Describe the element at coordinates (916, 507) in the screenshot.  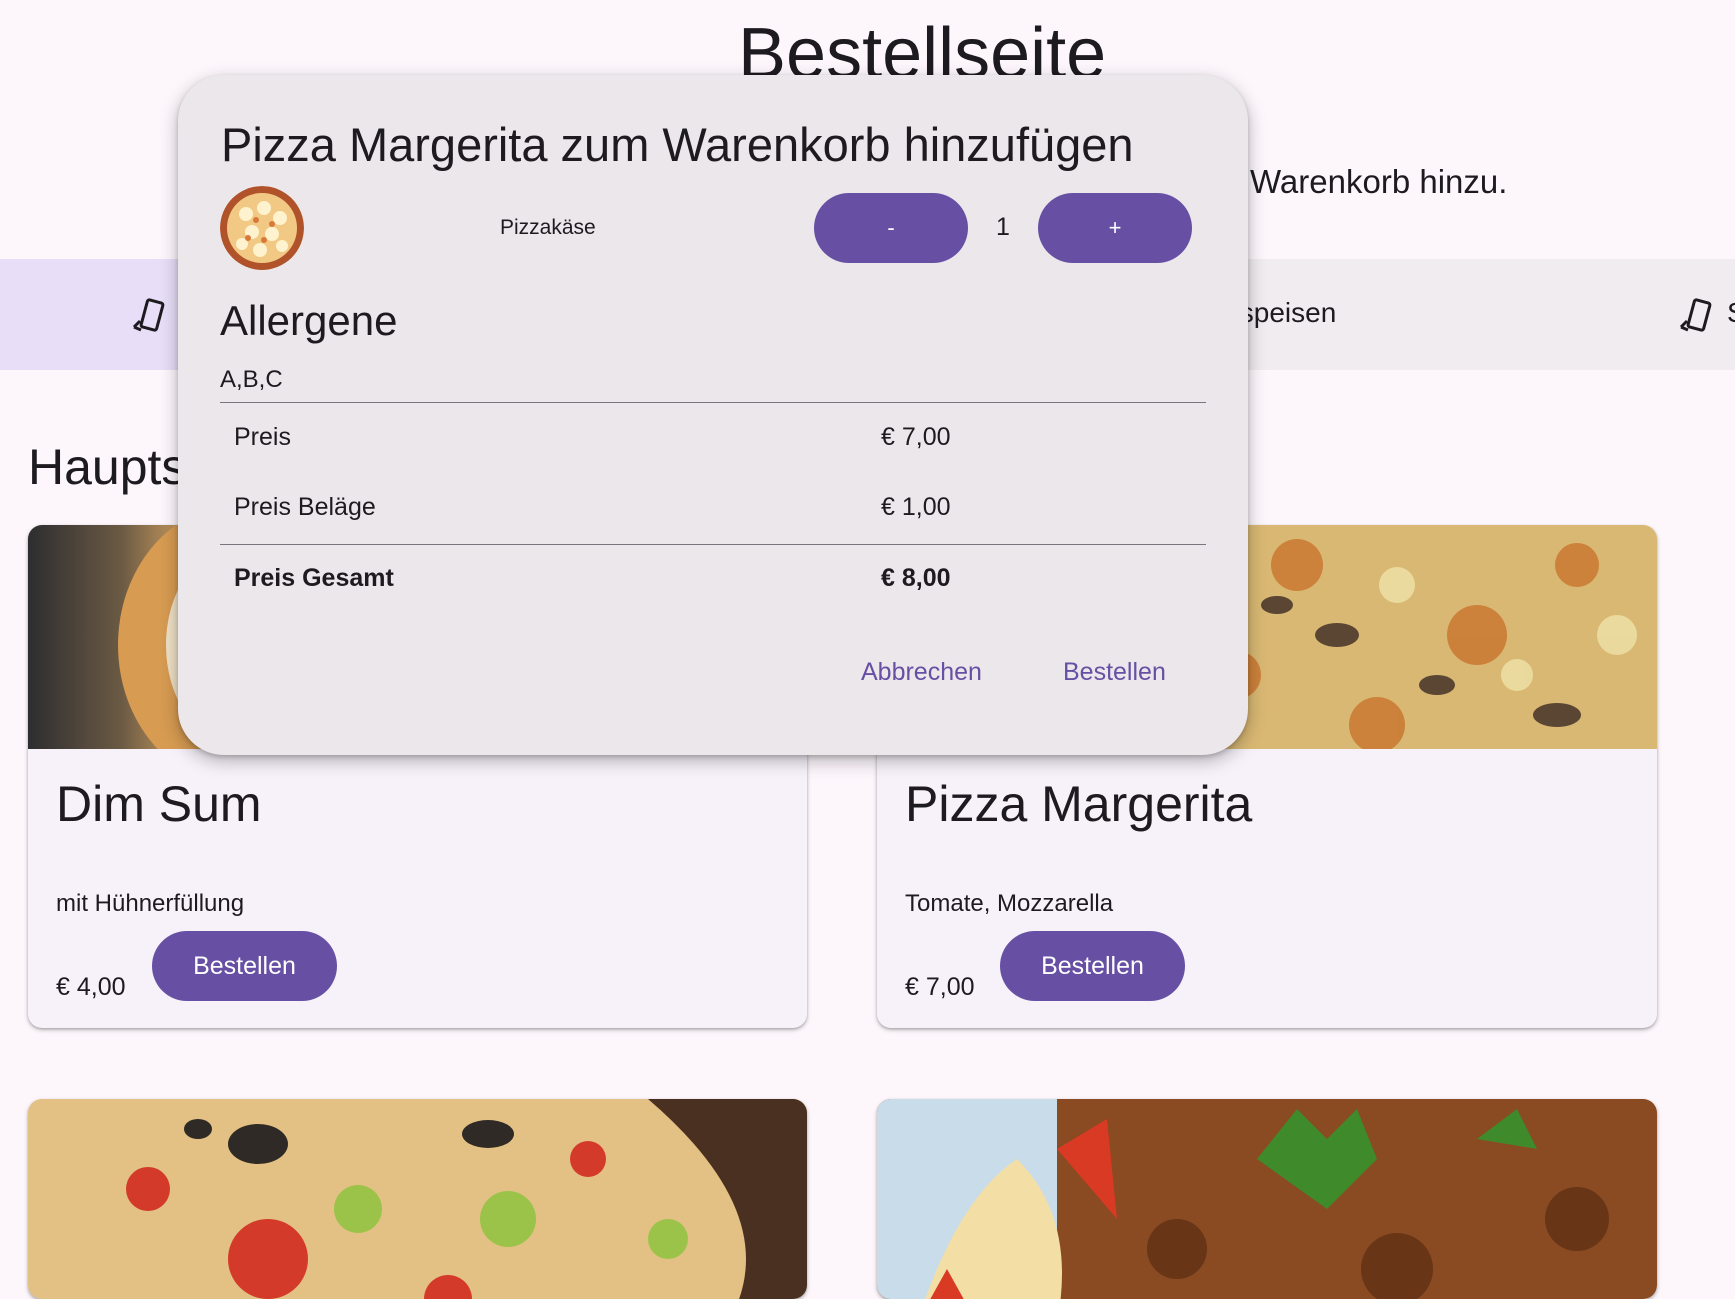
I see `toppings-price-value: € 1,00` at that location.